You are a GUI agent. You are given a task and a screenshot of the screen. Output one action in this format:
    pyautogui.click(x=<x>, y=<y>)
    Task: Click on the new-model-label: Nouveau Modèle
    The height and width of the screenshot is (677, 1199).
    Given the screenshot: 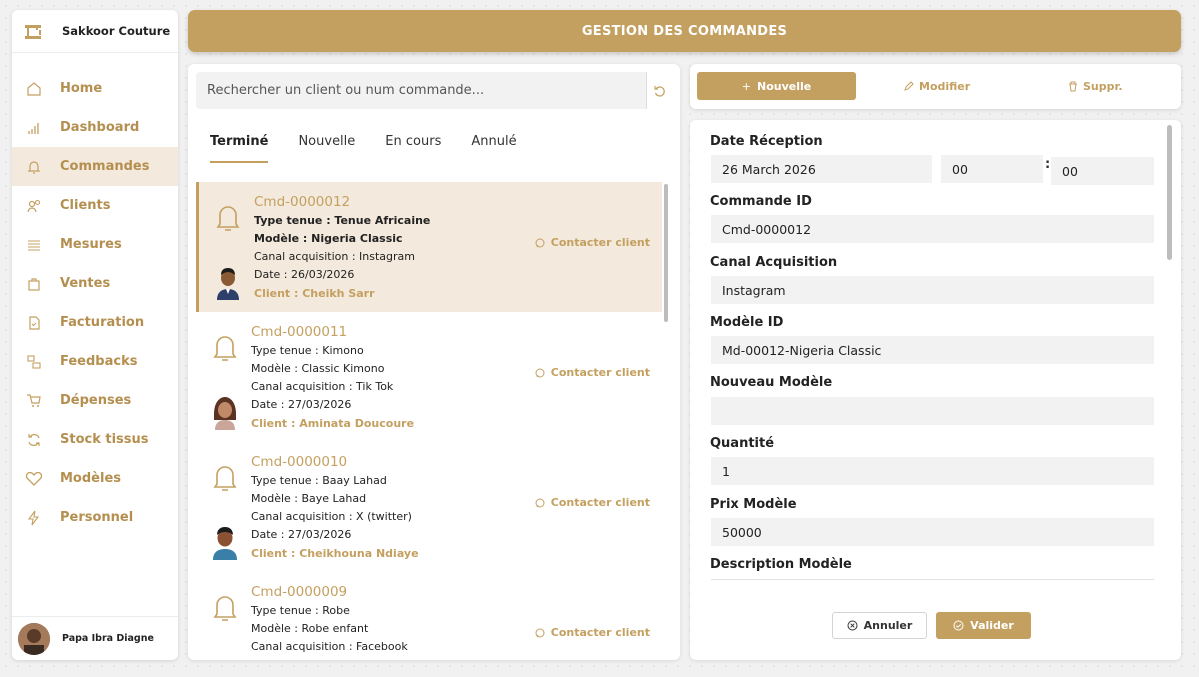 What is the action you would take?
    pyautogui.click(x=771, y=382)
    